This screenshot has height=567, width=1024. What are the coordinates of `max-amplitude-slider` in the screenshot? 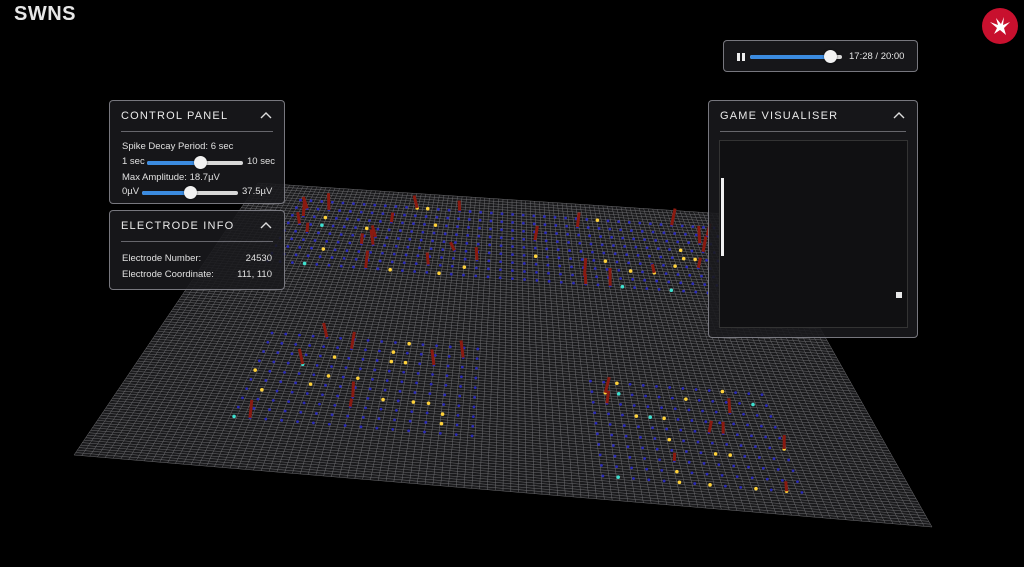 It's located at (190, 192).